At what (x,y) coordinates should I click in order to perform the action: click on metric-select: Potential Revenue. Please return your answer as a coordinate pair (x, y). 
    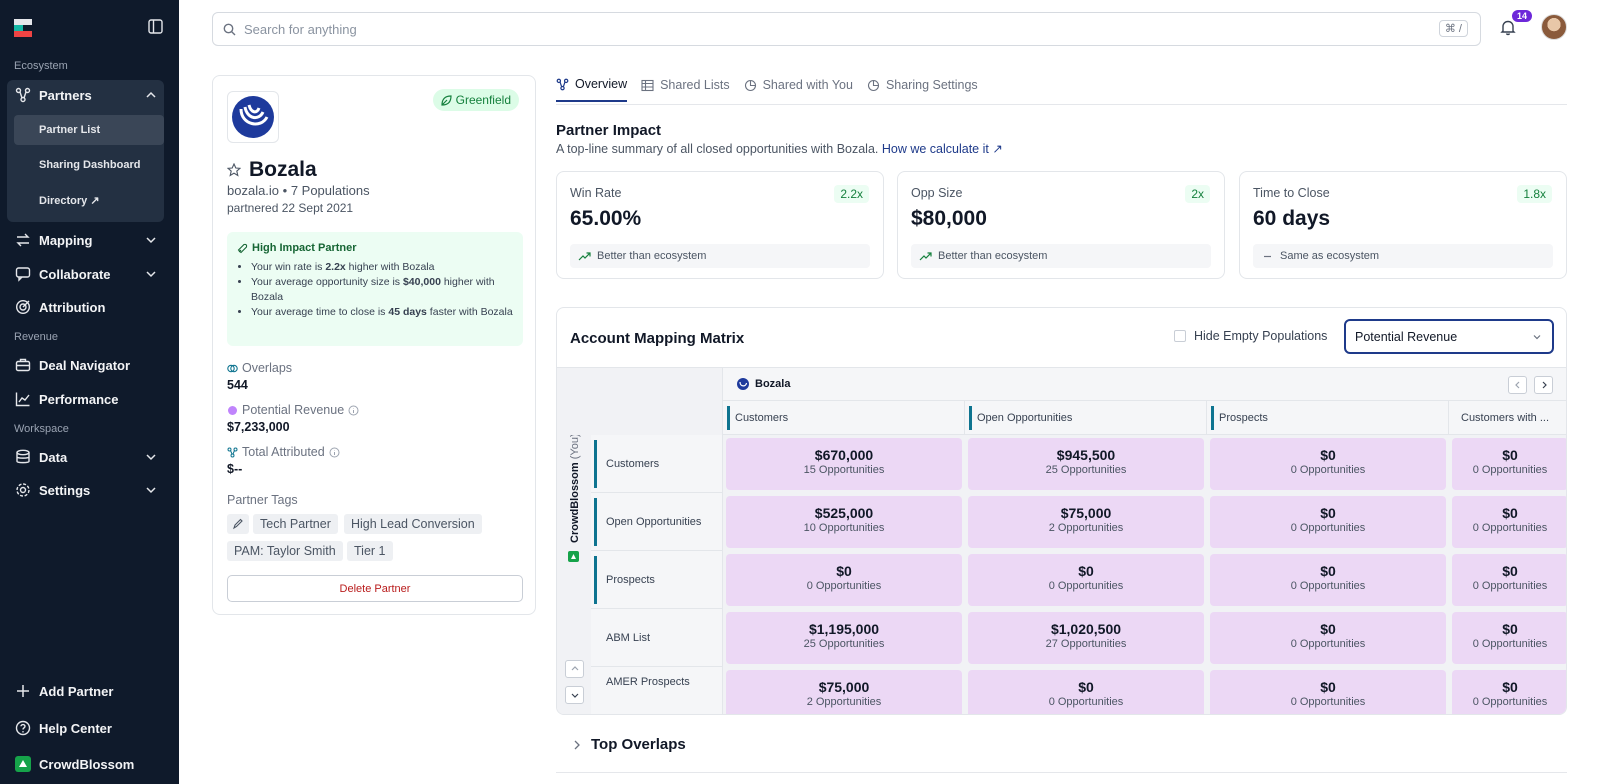
    Looking at the image, I should click on (1449, 336).